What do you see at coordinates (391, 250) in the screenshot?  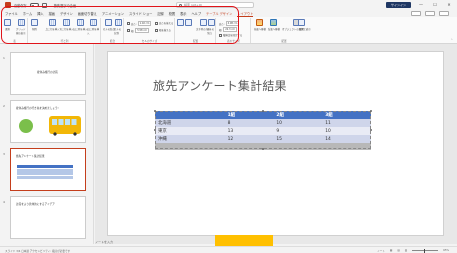 I see `normal-view-icon: ▦` at bounding box center [391, 250].